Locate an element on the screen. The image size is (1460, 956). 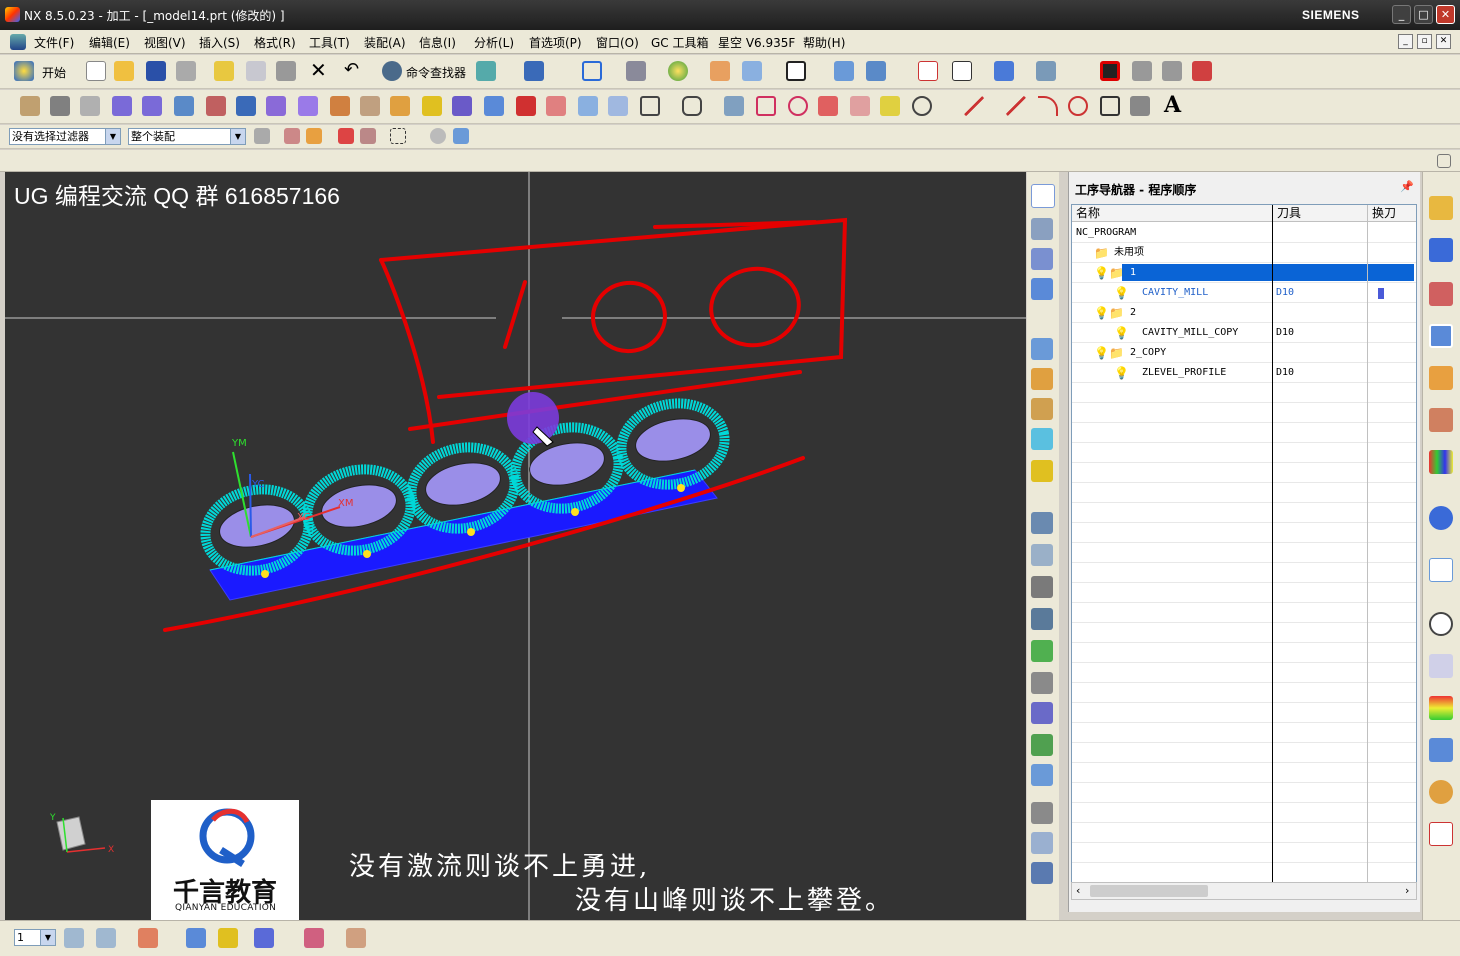
info-list-icon is located at coordinates (1042, 775).